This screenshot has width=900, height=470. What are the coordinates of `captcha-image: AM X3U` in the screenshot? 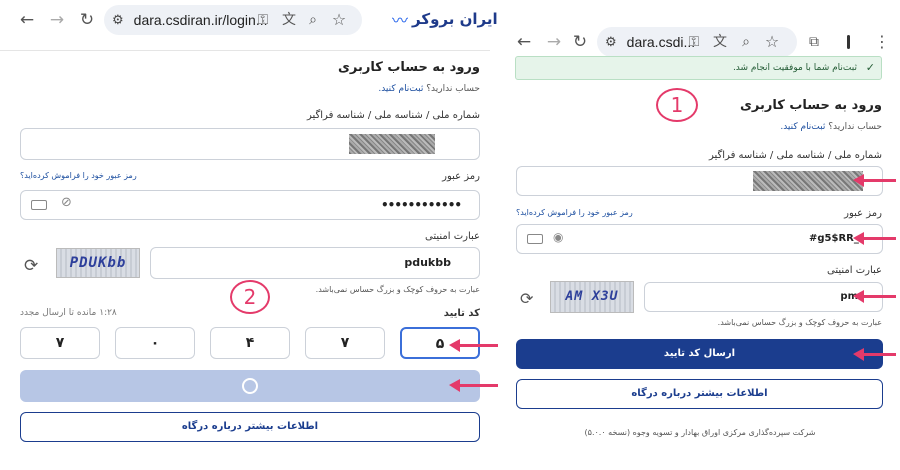 It's located at (592, 297).